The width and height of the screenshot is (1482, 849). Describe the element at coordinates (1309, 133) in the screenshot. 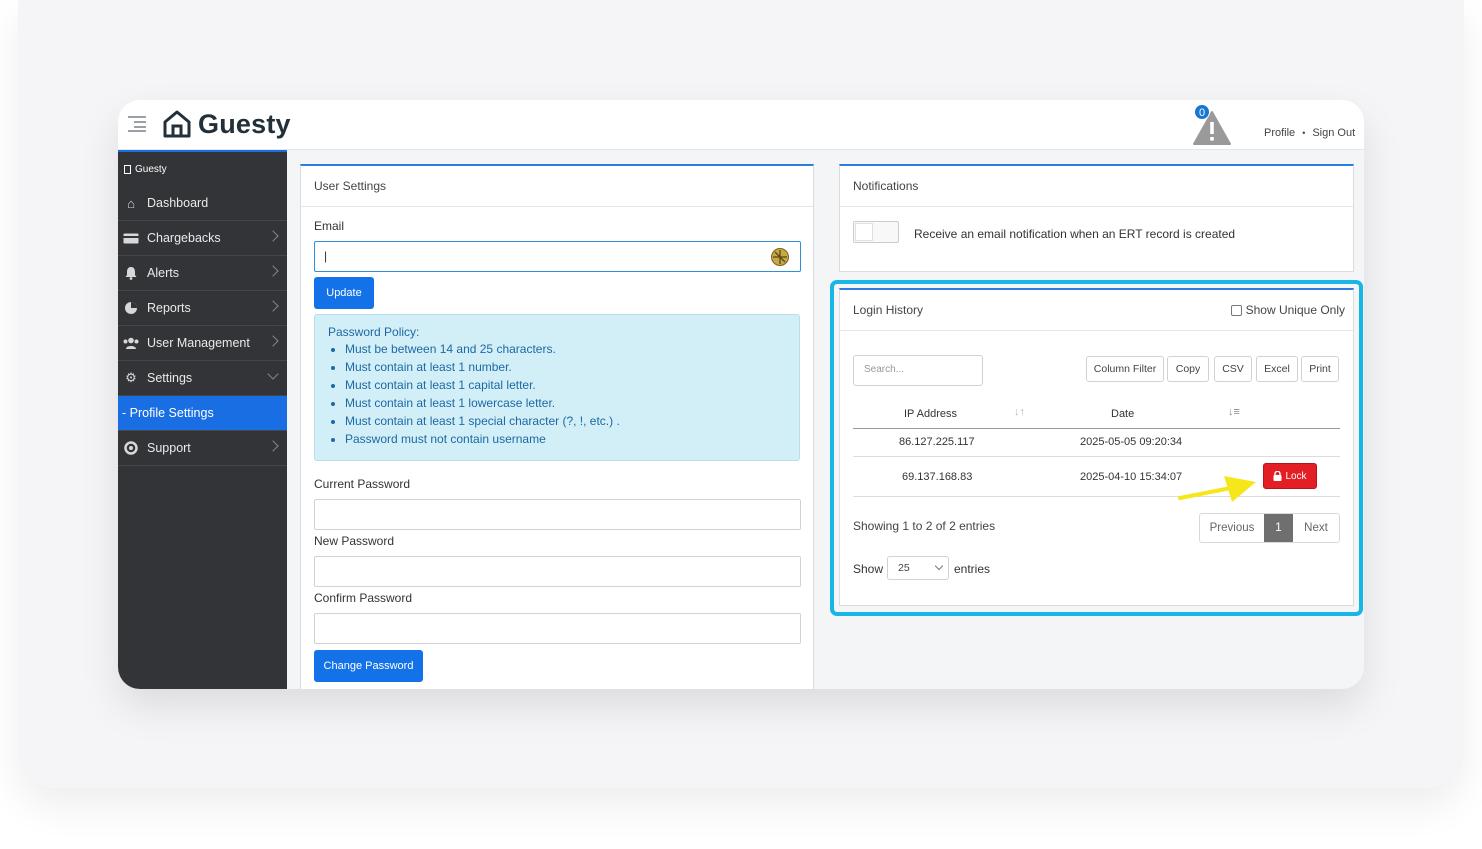

I see `header-links: Profile • Sign Out` at that location.